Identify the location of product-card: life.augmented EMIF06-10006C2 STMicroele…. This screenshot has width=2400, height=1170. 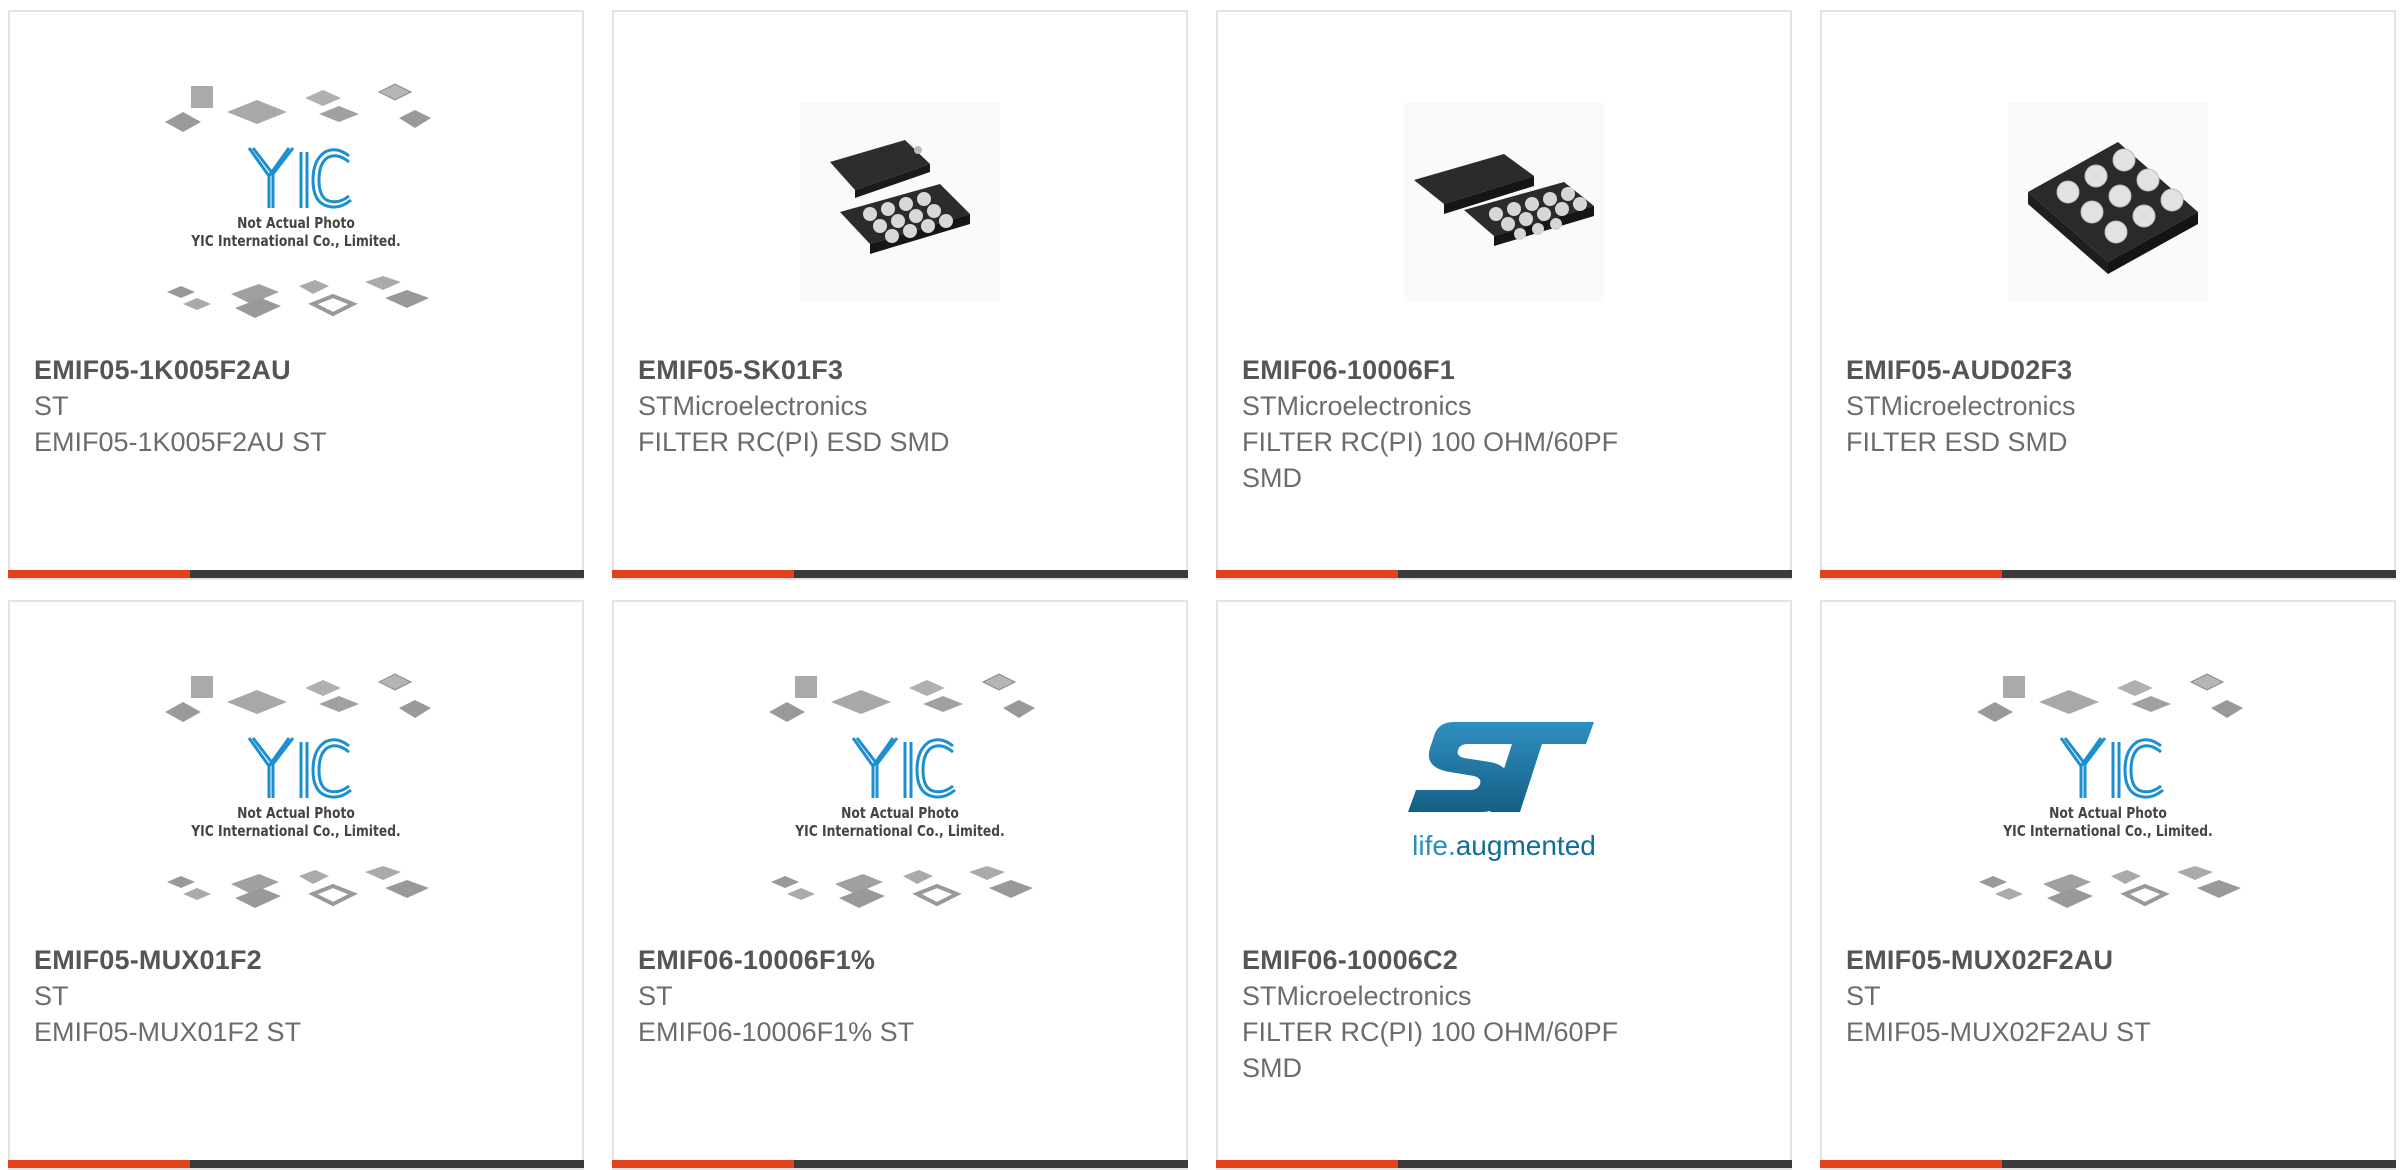
(1504, 885).